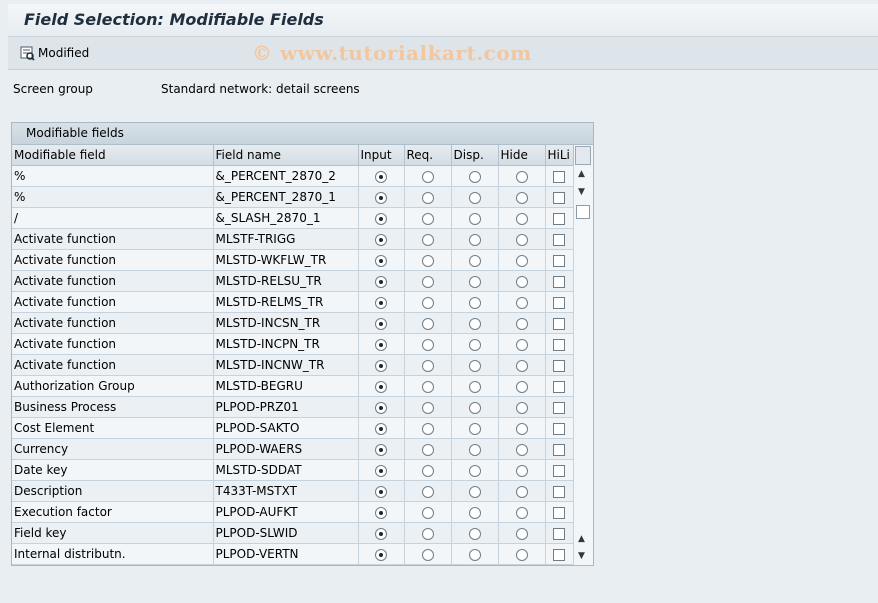 The height and width of the screenshot is (603, 878). Describe the element at coordinates (581, 539) in the screenshot. I see `scroll-page-up-icon: ▲` at that location.